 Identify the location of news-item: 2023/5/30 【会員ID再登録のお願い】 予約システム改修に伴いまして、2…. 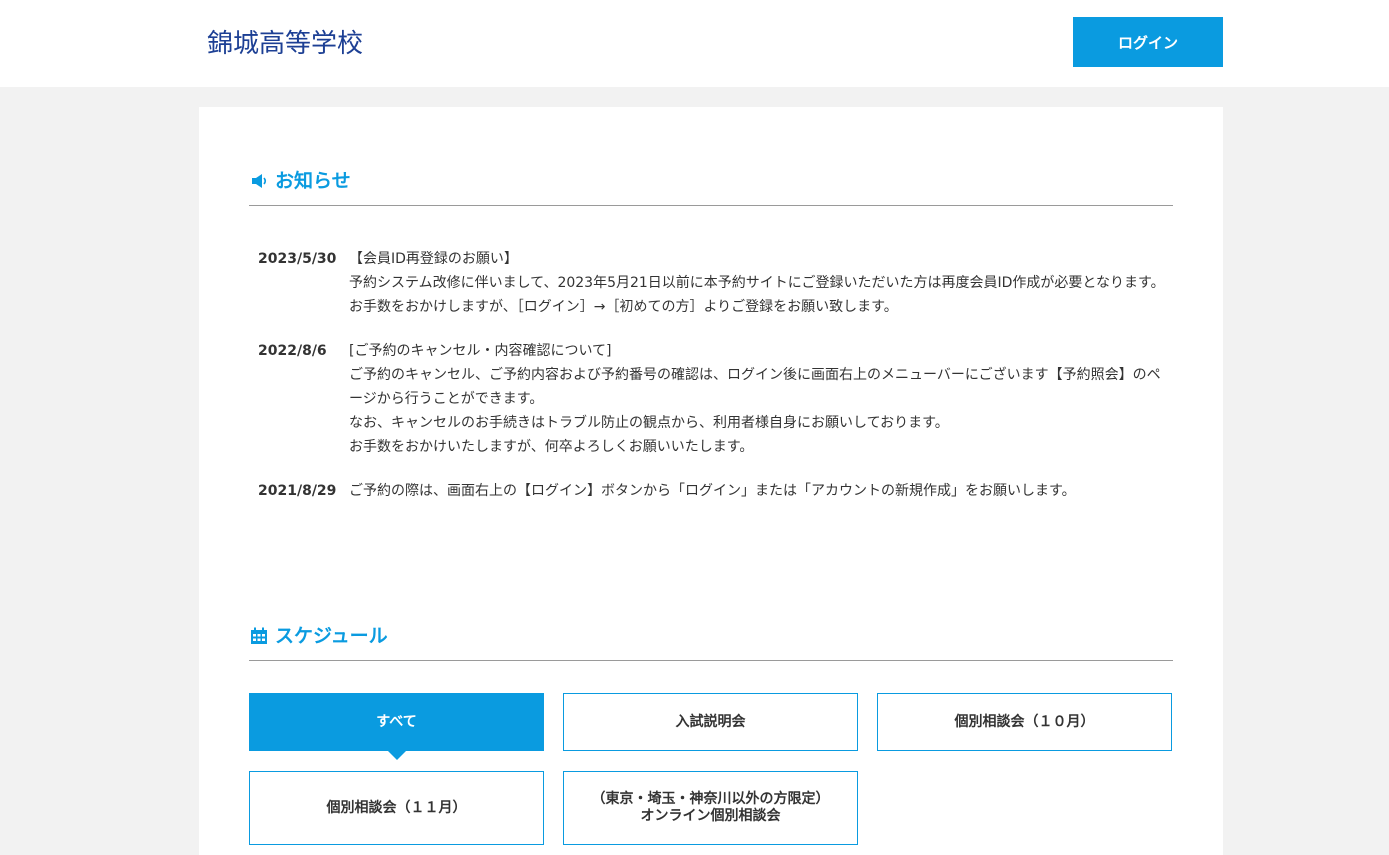
(713, 283).